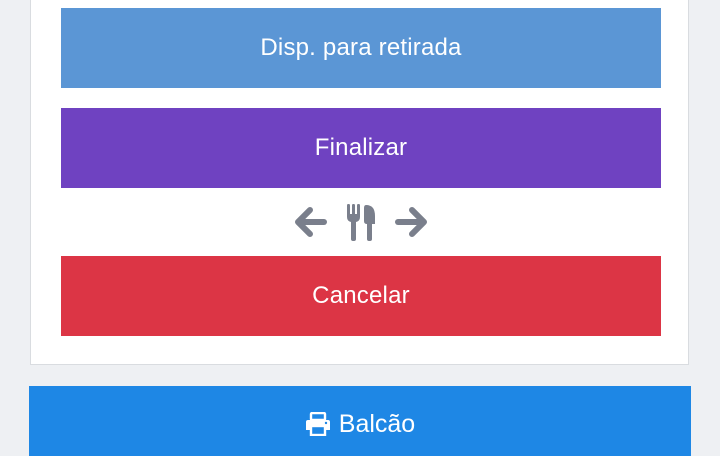 The width and height of the screenshot is (720, 456). I want to click on utensils-icon, so click(361, 222).